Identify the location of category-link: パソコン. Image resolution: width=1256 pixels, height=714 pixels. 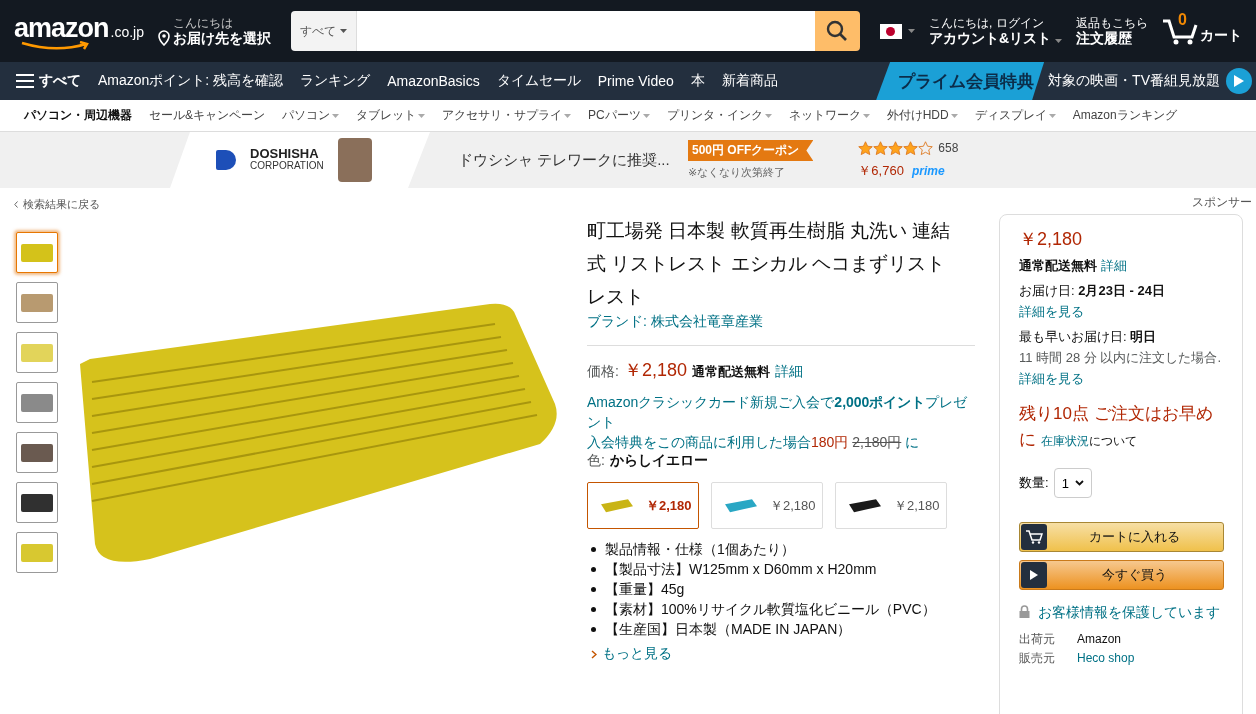
(310, 115).